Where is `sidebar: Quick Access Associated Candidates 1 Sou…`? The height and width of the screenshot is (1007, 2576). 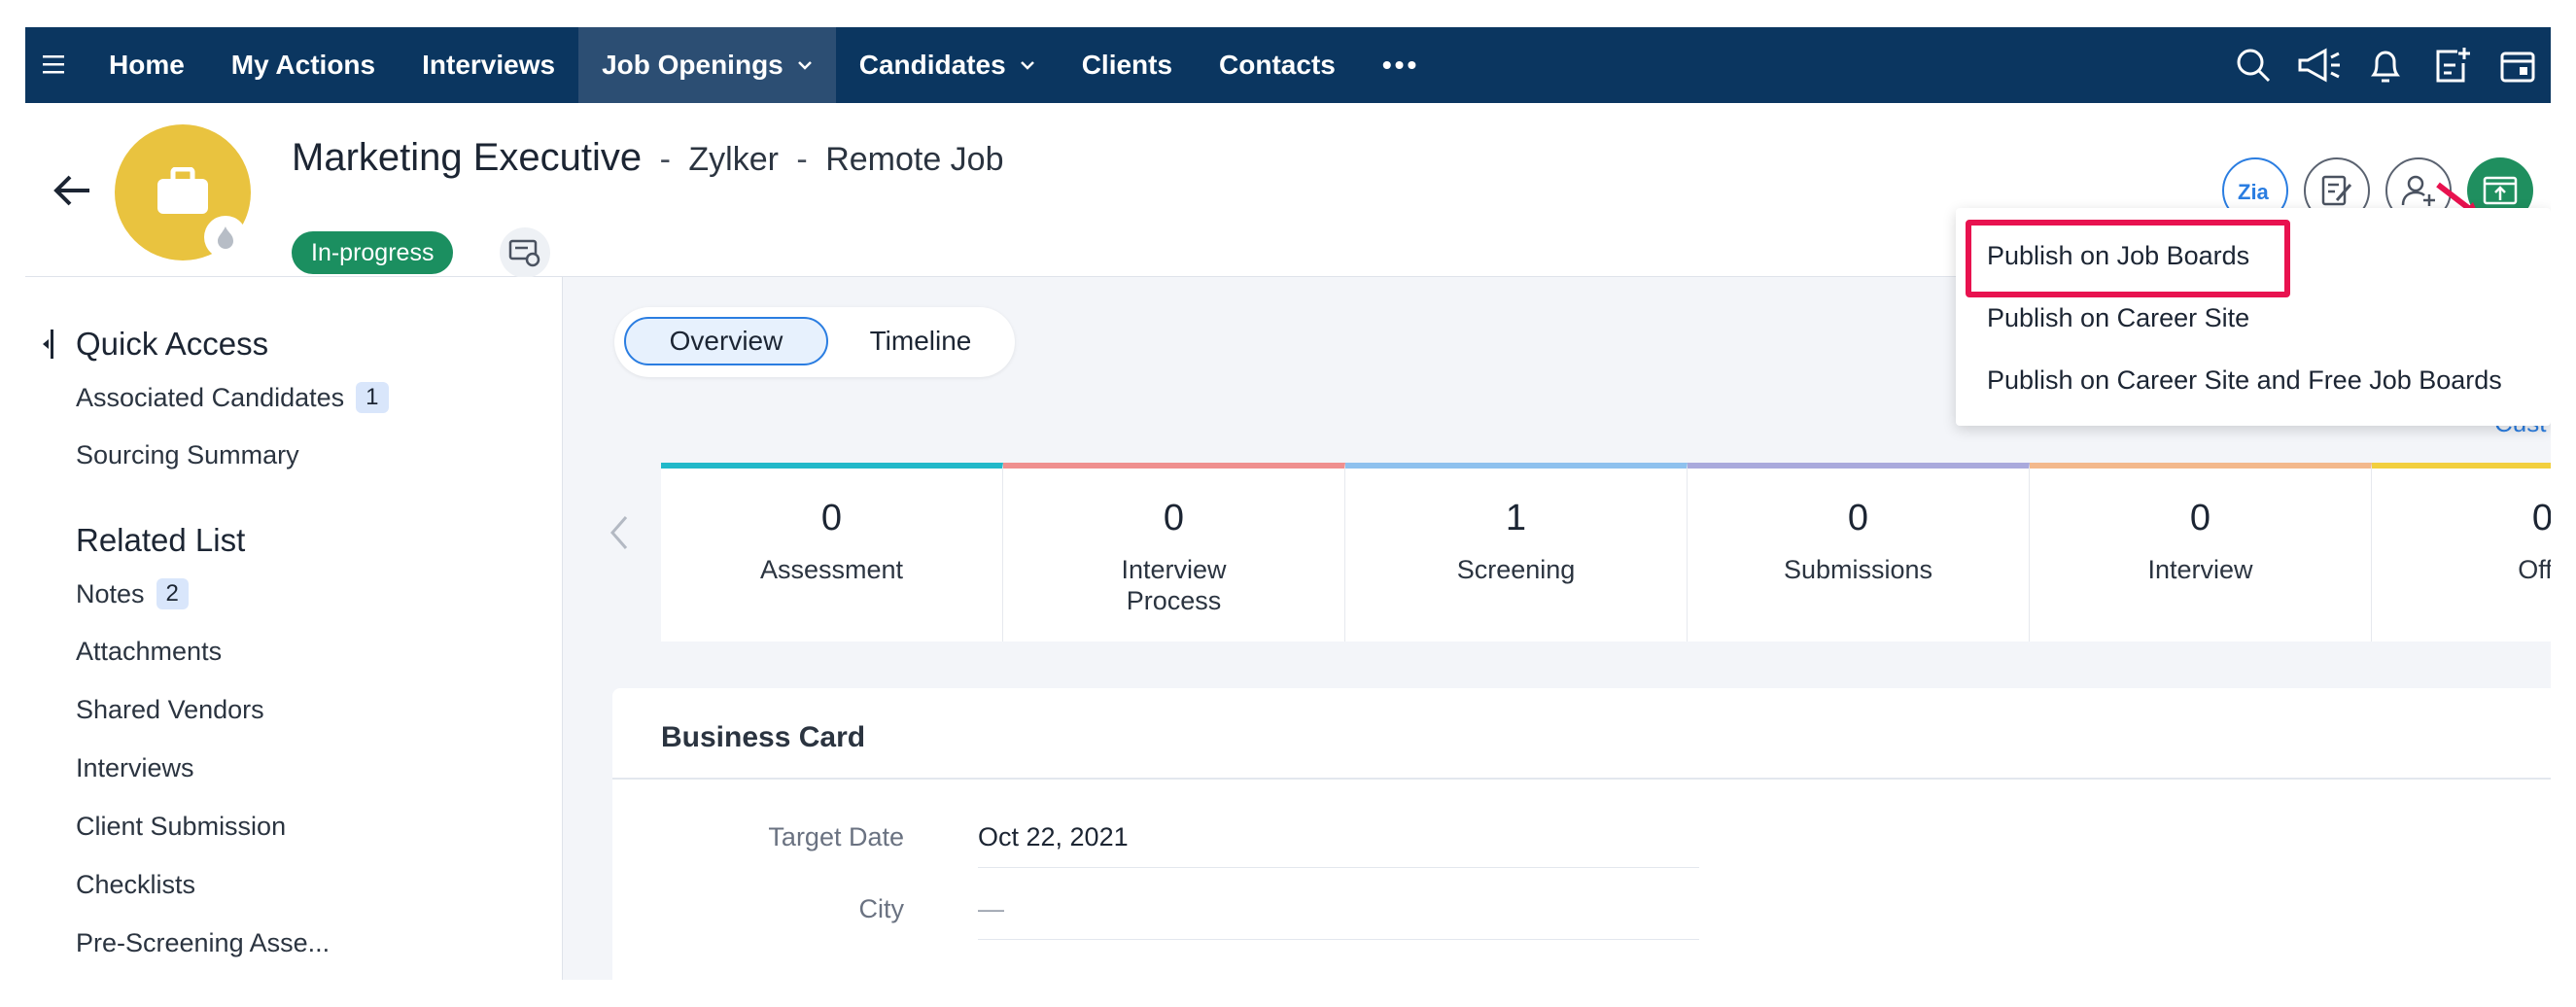
sidebar: Quick Access Associated Candidates 1 Sou… is located at coordinates (294, 629).